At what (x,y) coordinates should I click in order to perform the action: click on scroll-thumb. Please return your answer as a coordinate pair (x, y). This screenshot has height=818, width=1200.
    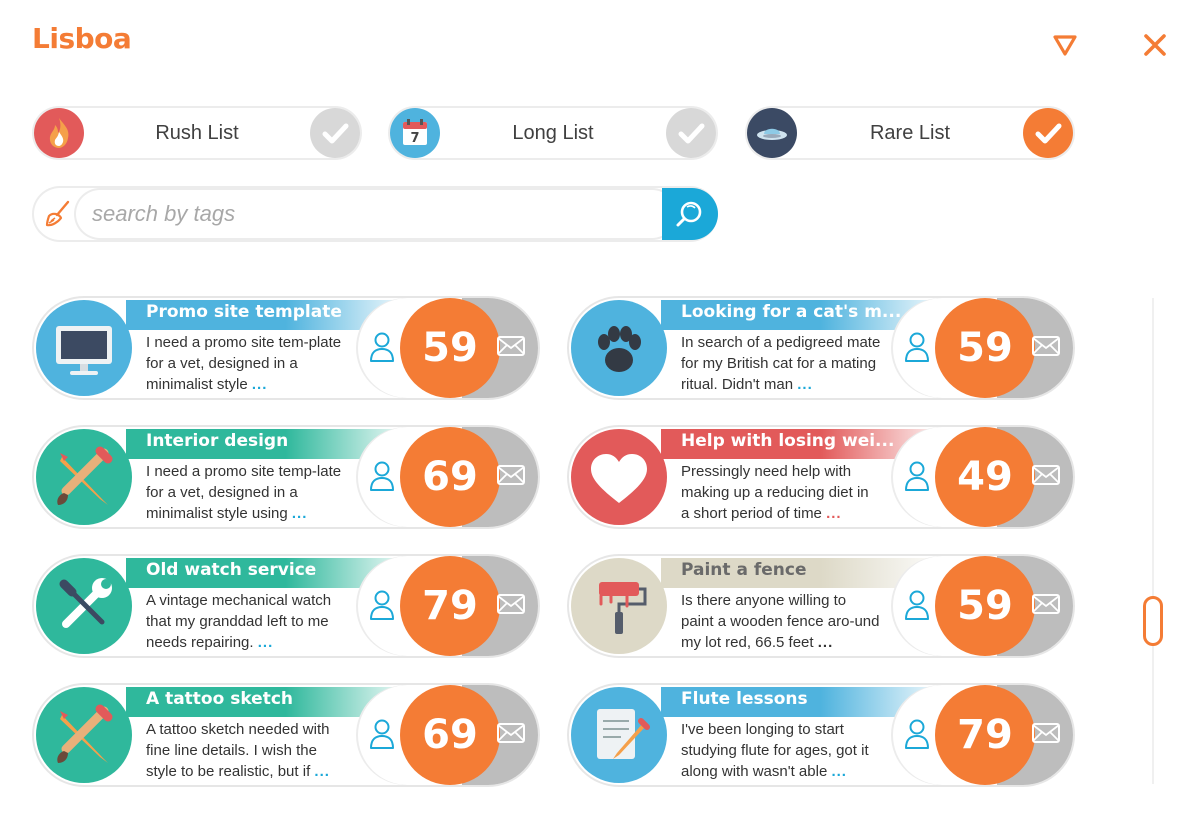
    Looking at the image, I should click on (1153, 621).